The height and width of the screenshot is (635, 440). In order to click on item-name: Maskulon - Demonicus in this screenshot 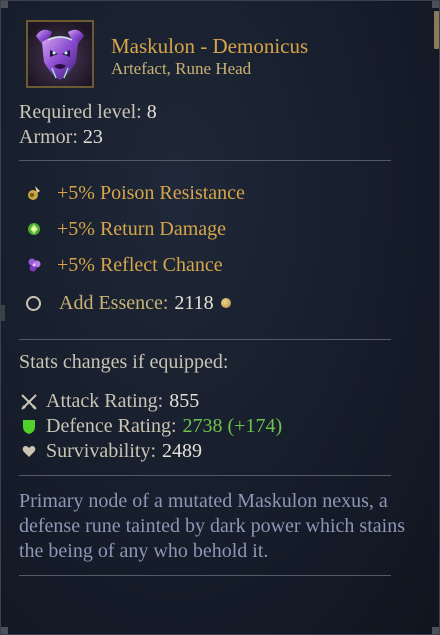, I will do `click(210, 46)`.